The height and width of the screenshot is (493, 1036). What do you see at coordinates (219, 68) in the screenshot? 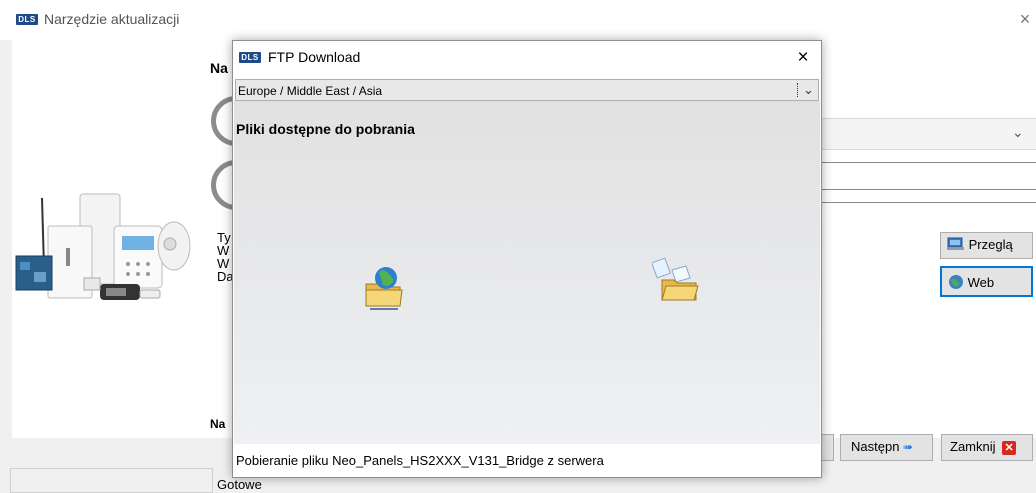
I see `main-heading-fragment: Na` at bounding box center [219, 68].